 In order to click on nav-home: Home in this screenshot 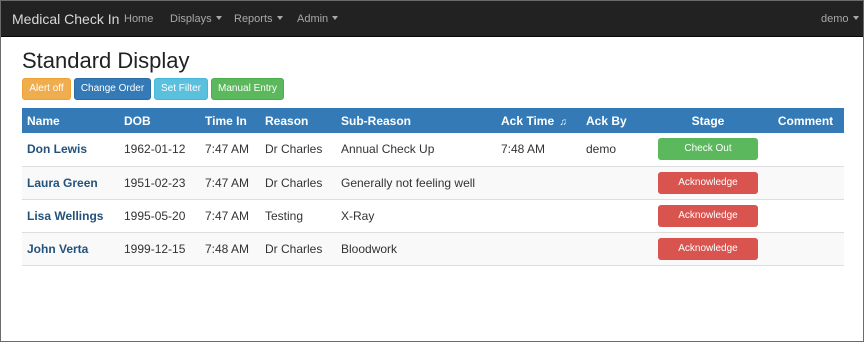, I will do `click(138, 19)`.